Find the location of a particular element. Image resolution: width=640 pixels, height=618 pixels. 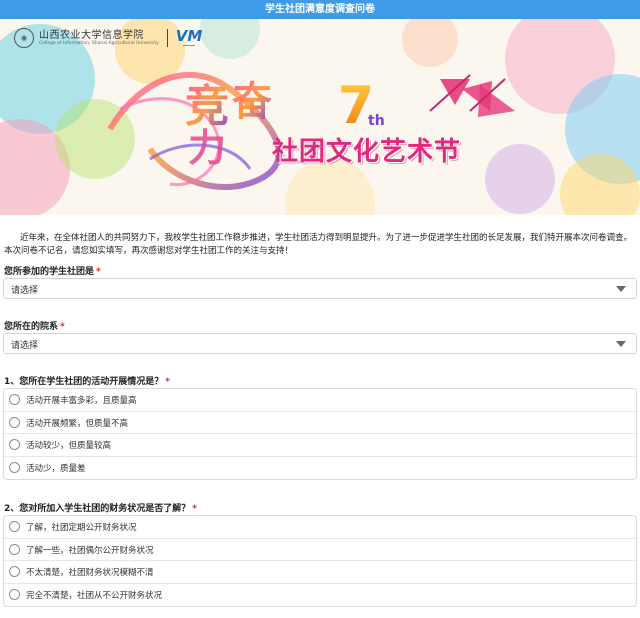

radio-option: 了解一些，社团偶尔公开财务状况 is located at coordinates (320, 550).